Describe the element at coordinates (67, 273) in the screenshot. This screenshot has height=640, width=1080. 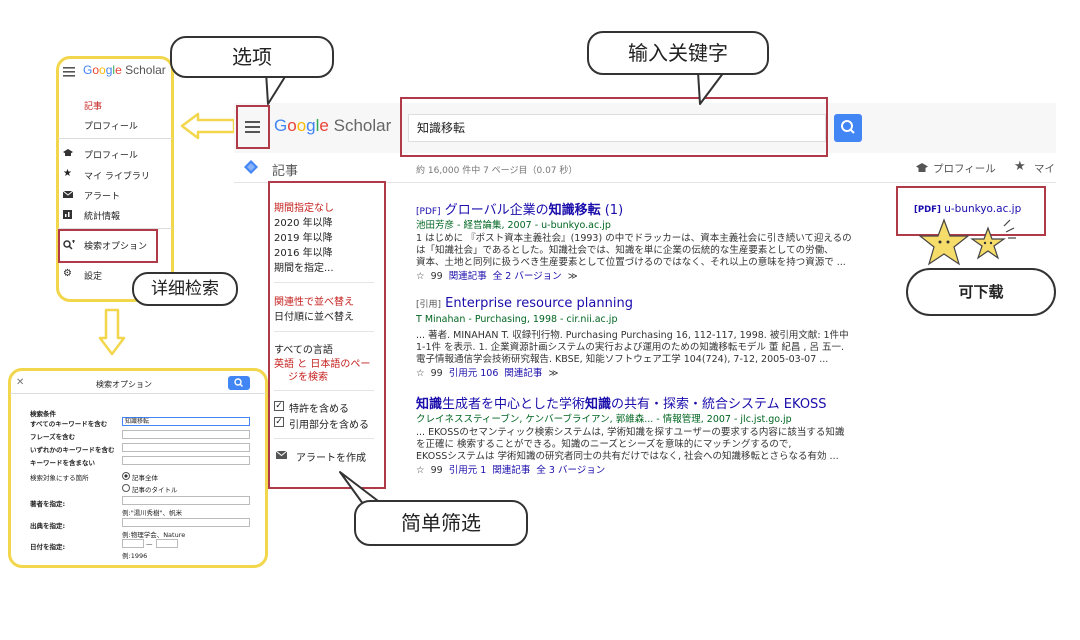
I see `gear-icon: ⚙` at that location.